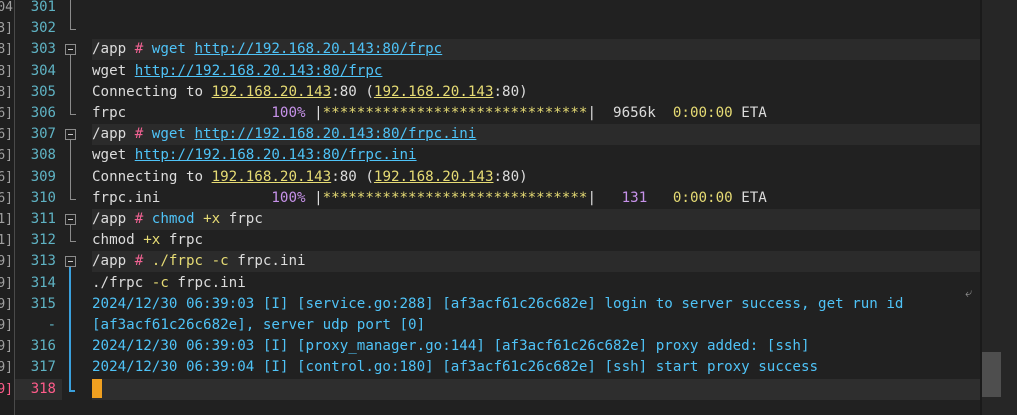 This screenshot has width=1017, height=415. Describe the element at coordinates (139, 261) in the screenshot. I see `text-segment: #` at that location.